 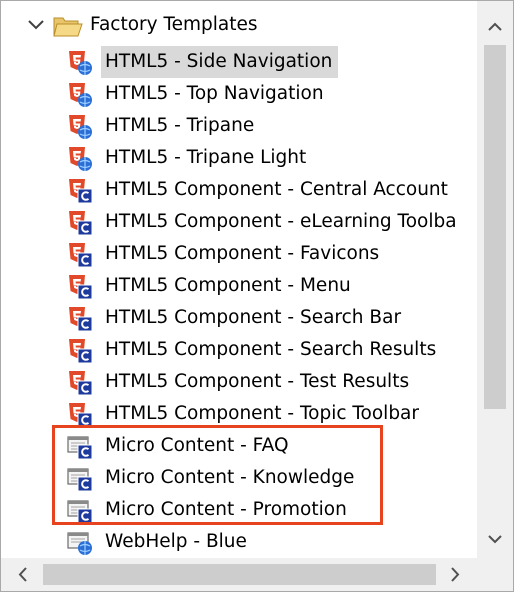 What do you see at coordinates (206, 157) in the screenshot?
I see `tree-item-label: HTML5 - Tripane Light` at bounding box center [206, 157].